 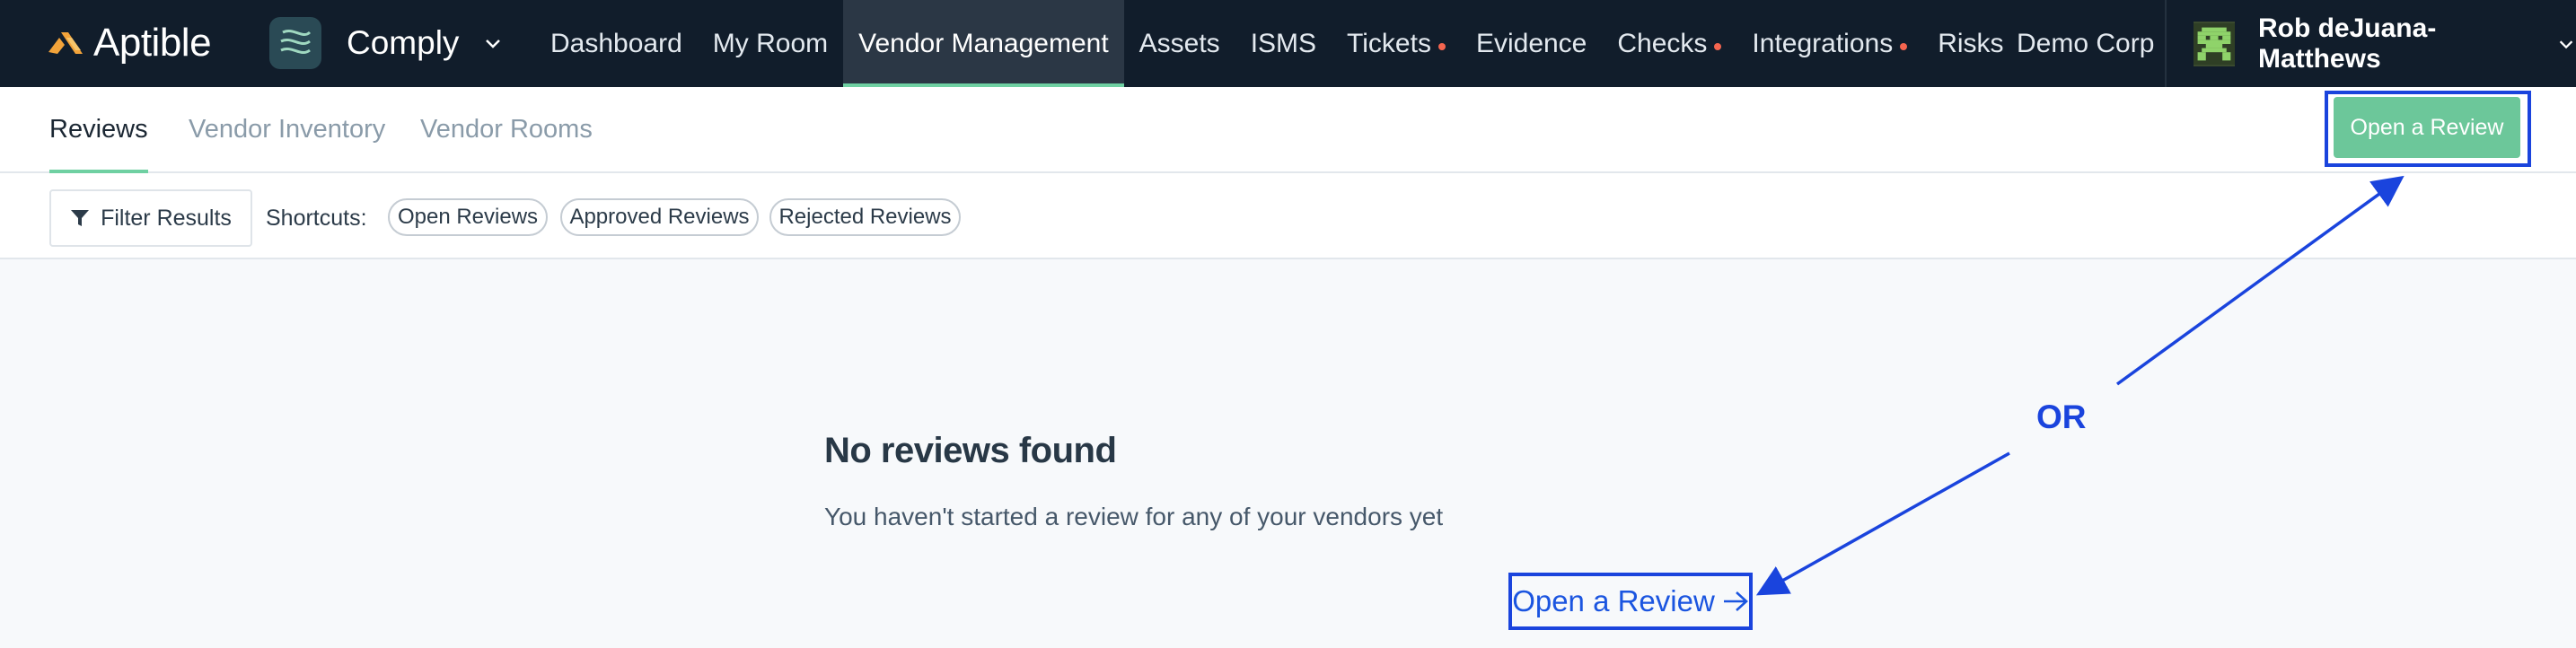 I want to click on empty-state-title: No reviews found, so click(x=970, y=450).